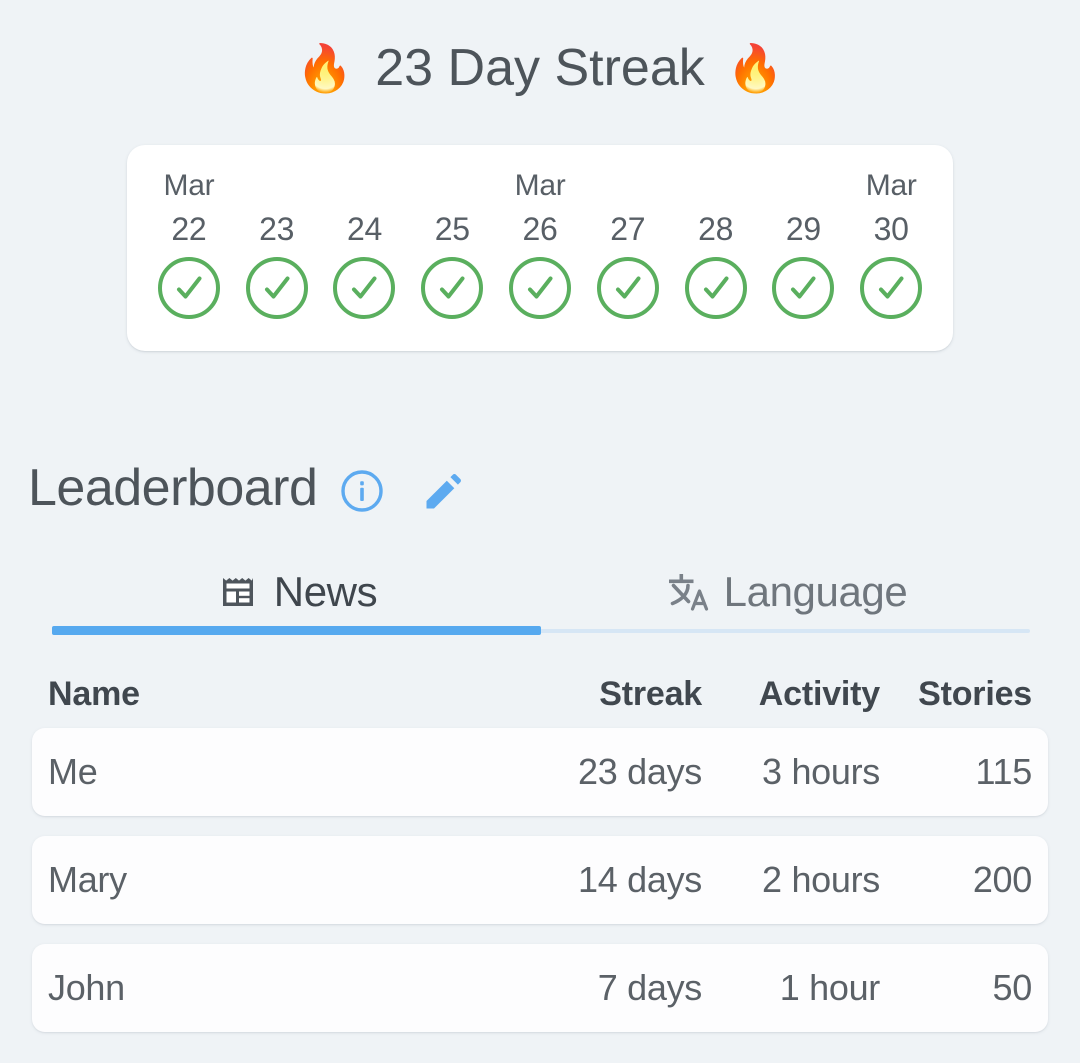 The width and height of the screenshot is (1080, 1063). I want to click on cell-streak: 23 days, so click(640, 771).